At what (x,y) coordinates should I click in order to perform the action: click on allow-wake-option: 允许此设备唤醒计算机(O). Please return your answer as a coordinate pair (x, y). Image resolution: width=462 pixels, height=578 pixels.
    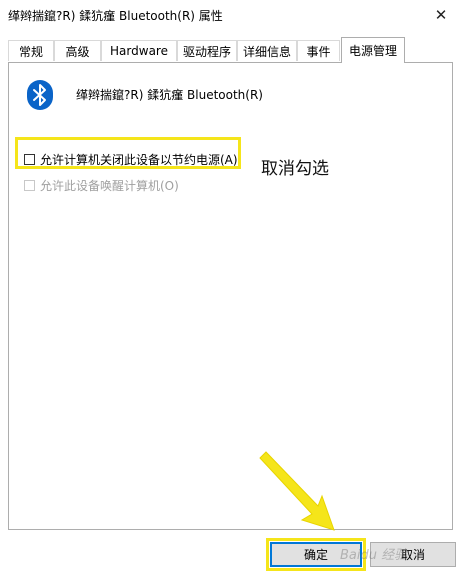
    Looking at the image, I should click on (101, 185).